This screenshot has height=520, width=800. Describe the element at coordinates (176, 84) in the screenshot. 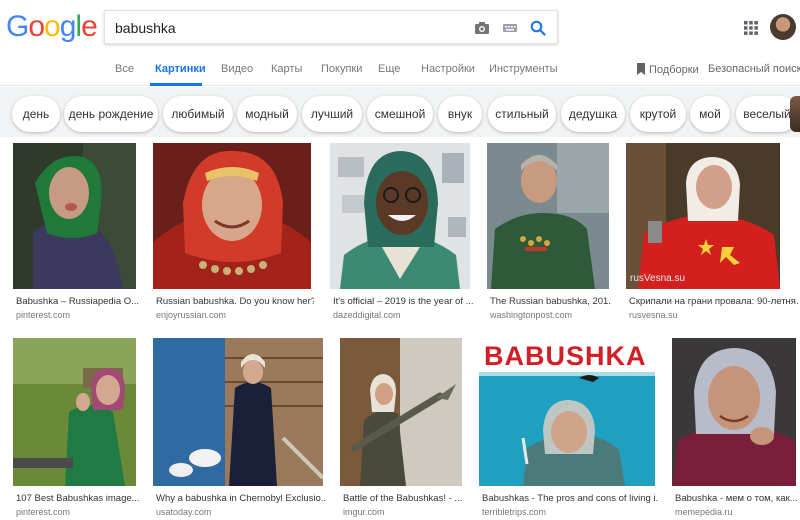

I see `active-tab-indicator` at that location.